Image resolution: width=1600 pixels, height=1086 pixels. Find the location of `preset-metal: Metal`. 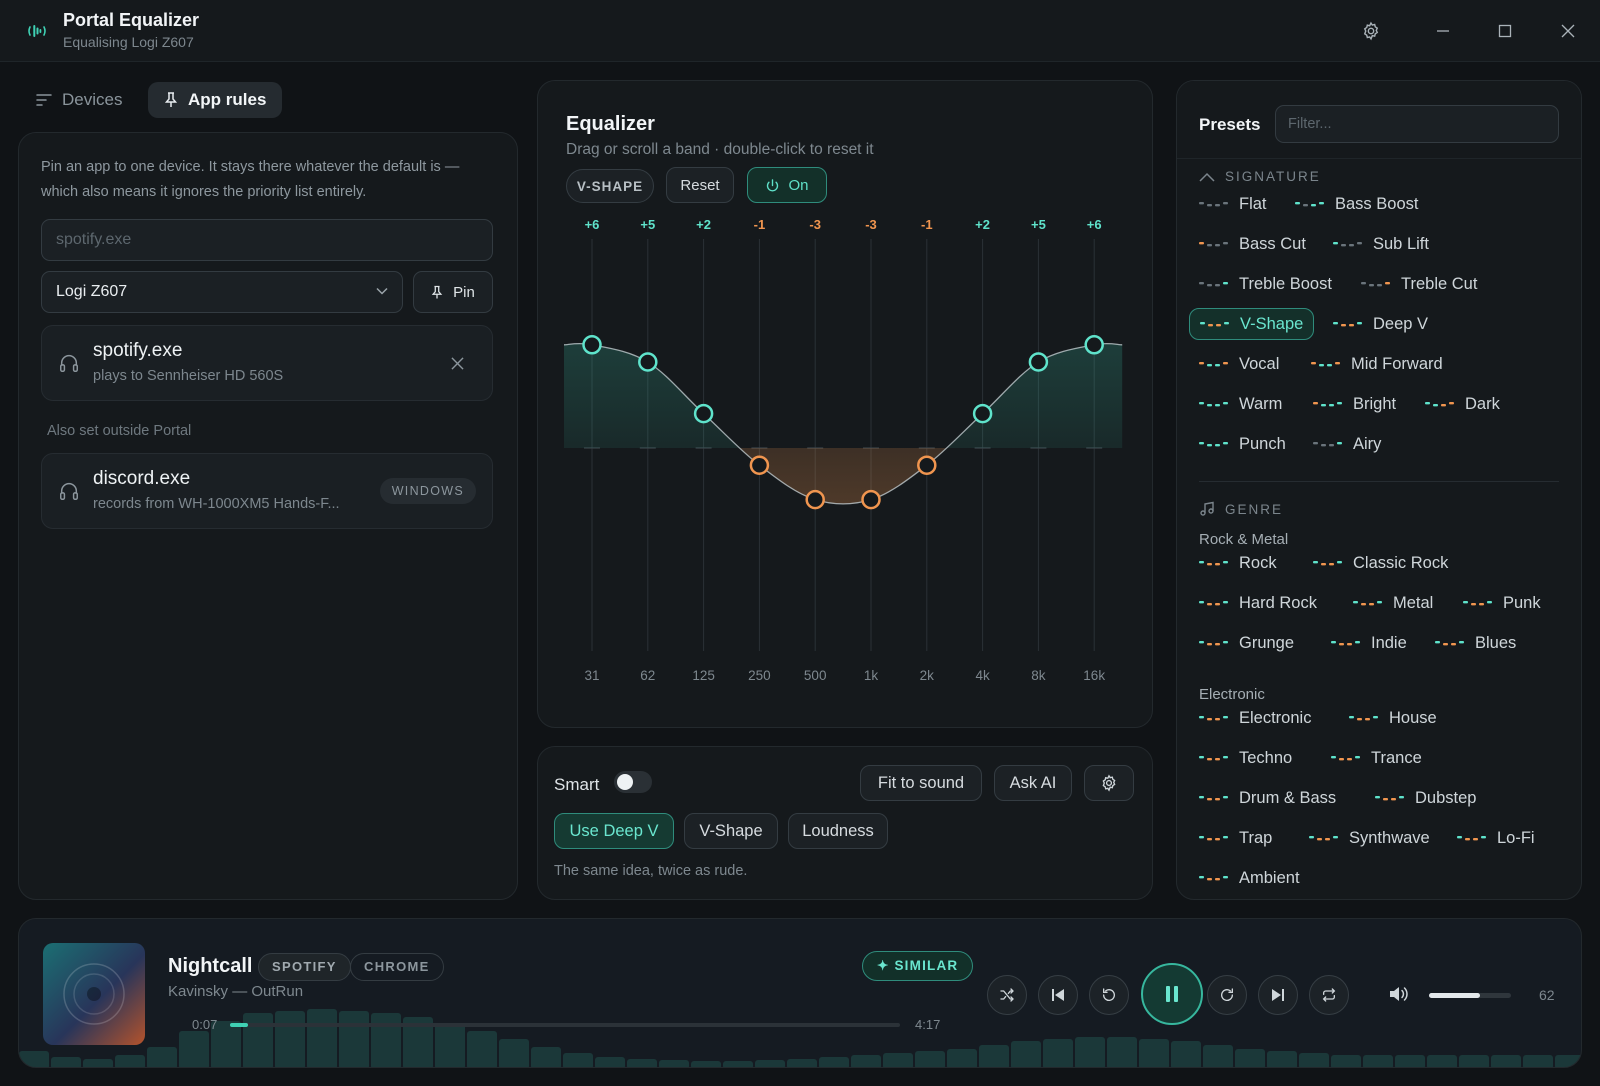

preset-metal: Metal is located at coordinates (1393, 603).